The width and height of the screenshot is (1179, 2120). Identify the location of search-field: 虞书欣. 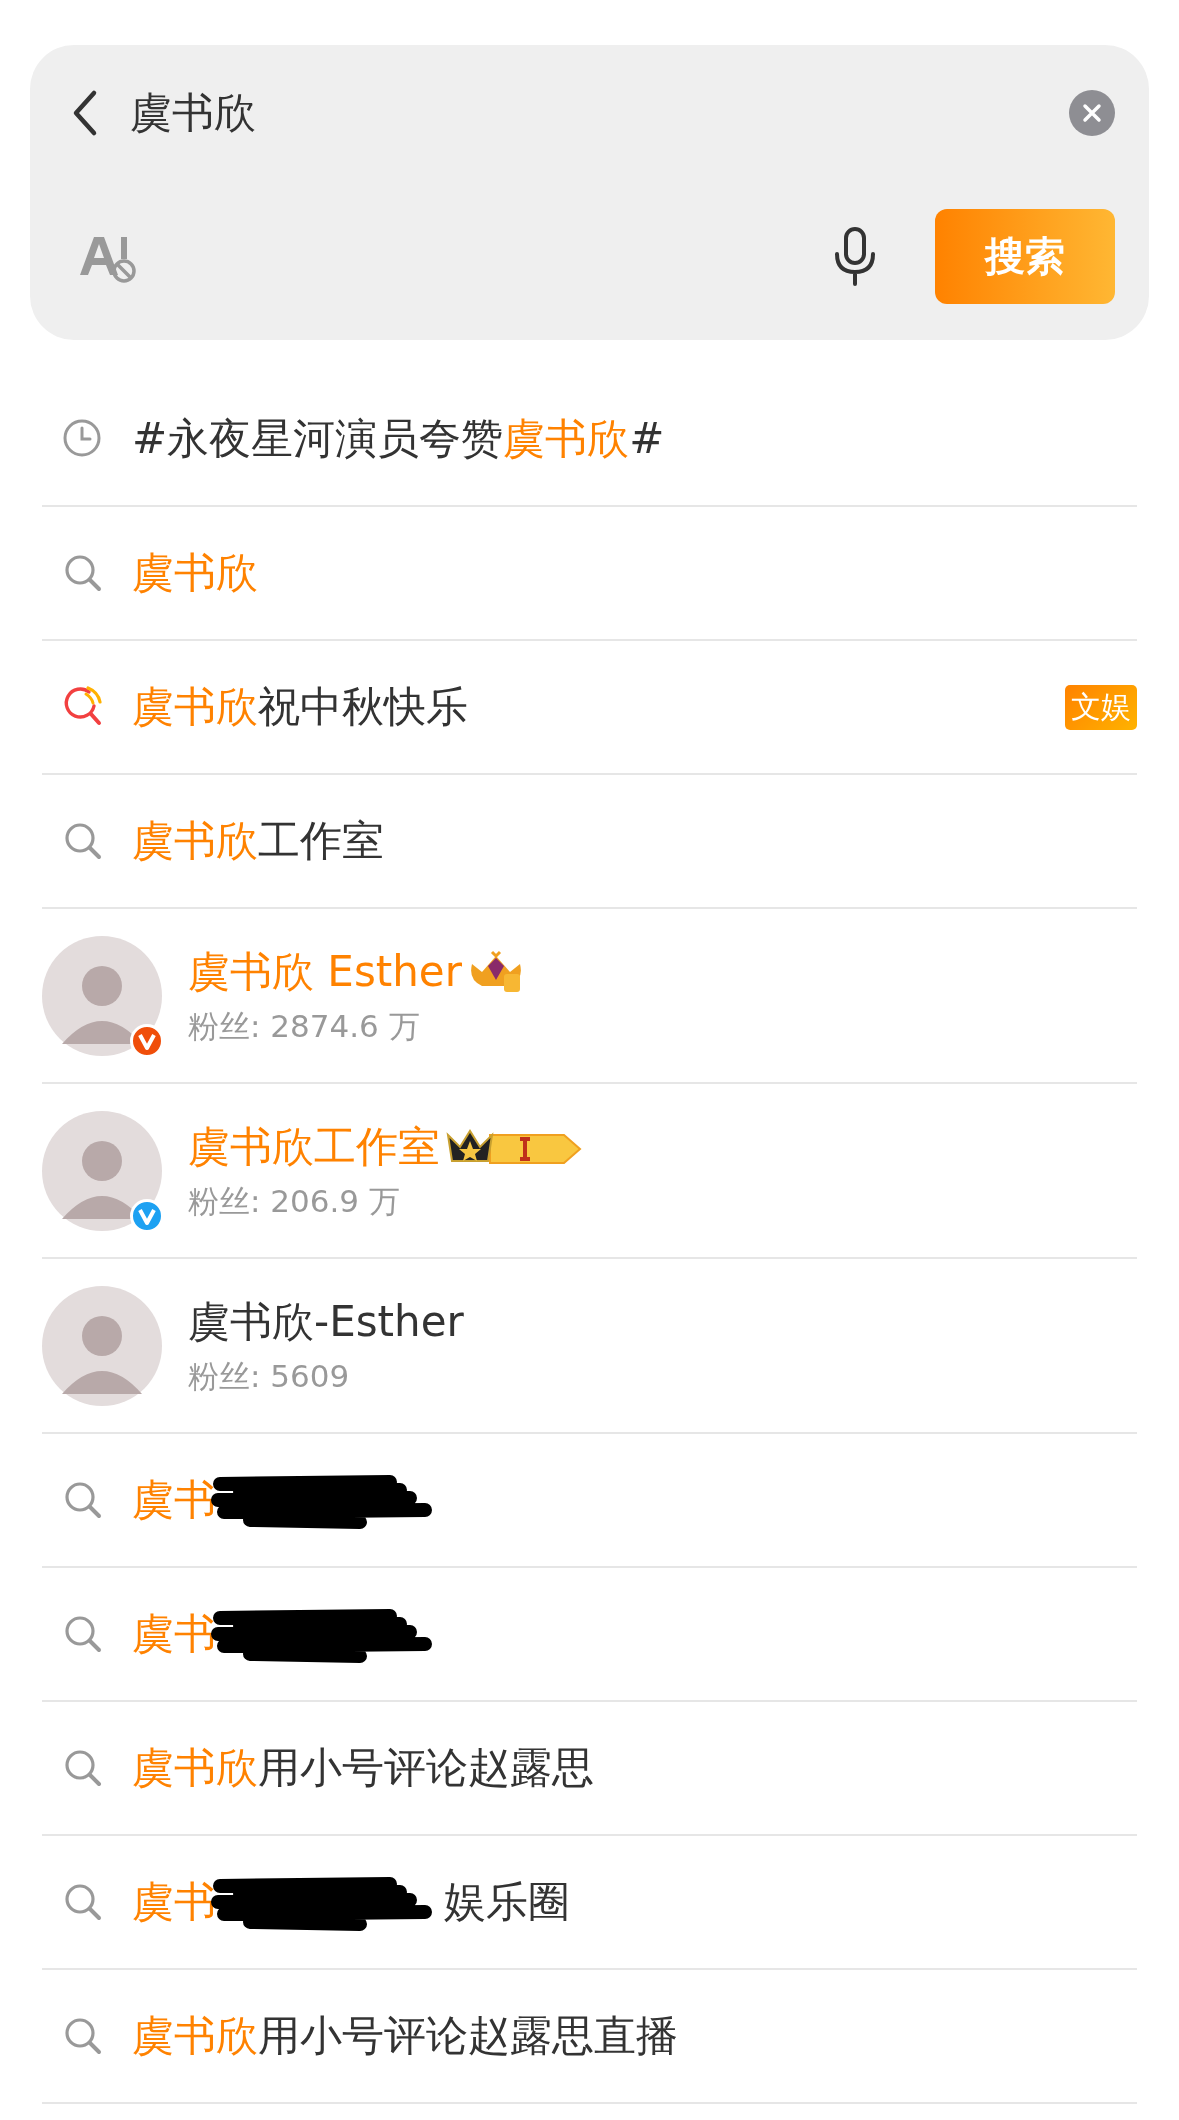
(584, 113).